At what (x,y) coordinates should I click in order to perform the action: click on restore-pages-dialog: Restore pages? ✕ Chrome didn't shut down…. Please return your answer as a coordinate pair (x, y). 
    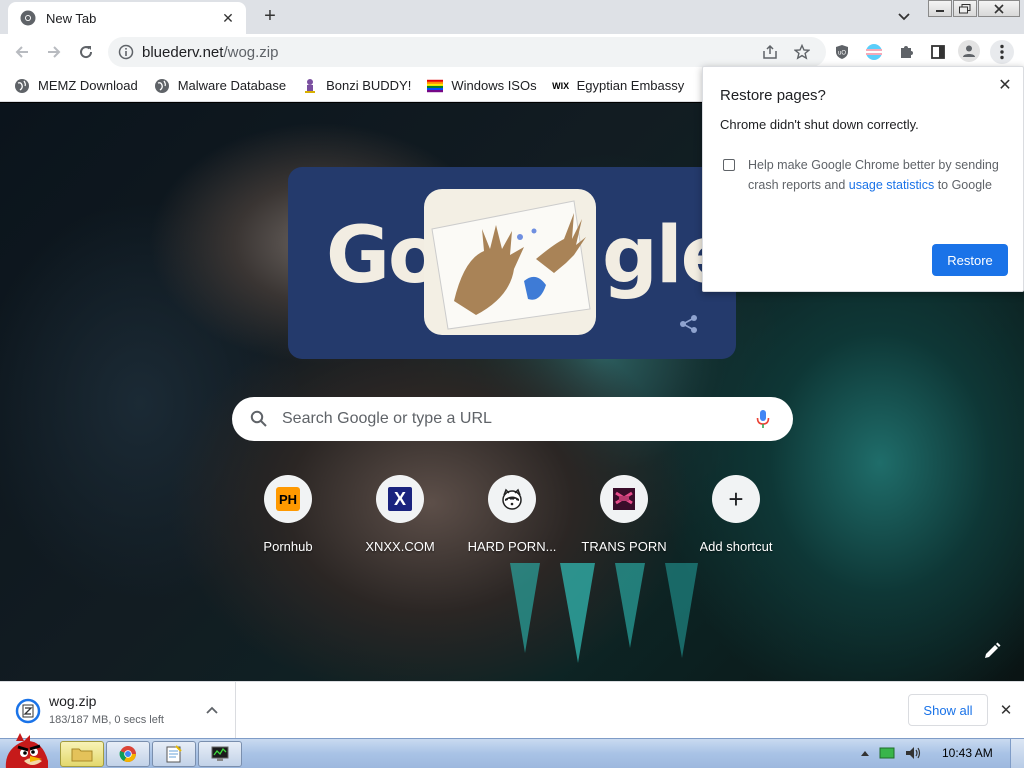
    Looking at the image, I should click on (863, 179).